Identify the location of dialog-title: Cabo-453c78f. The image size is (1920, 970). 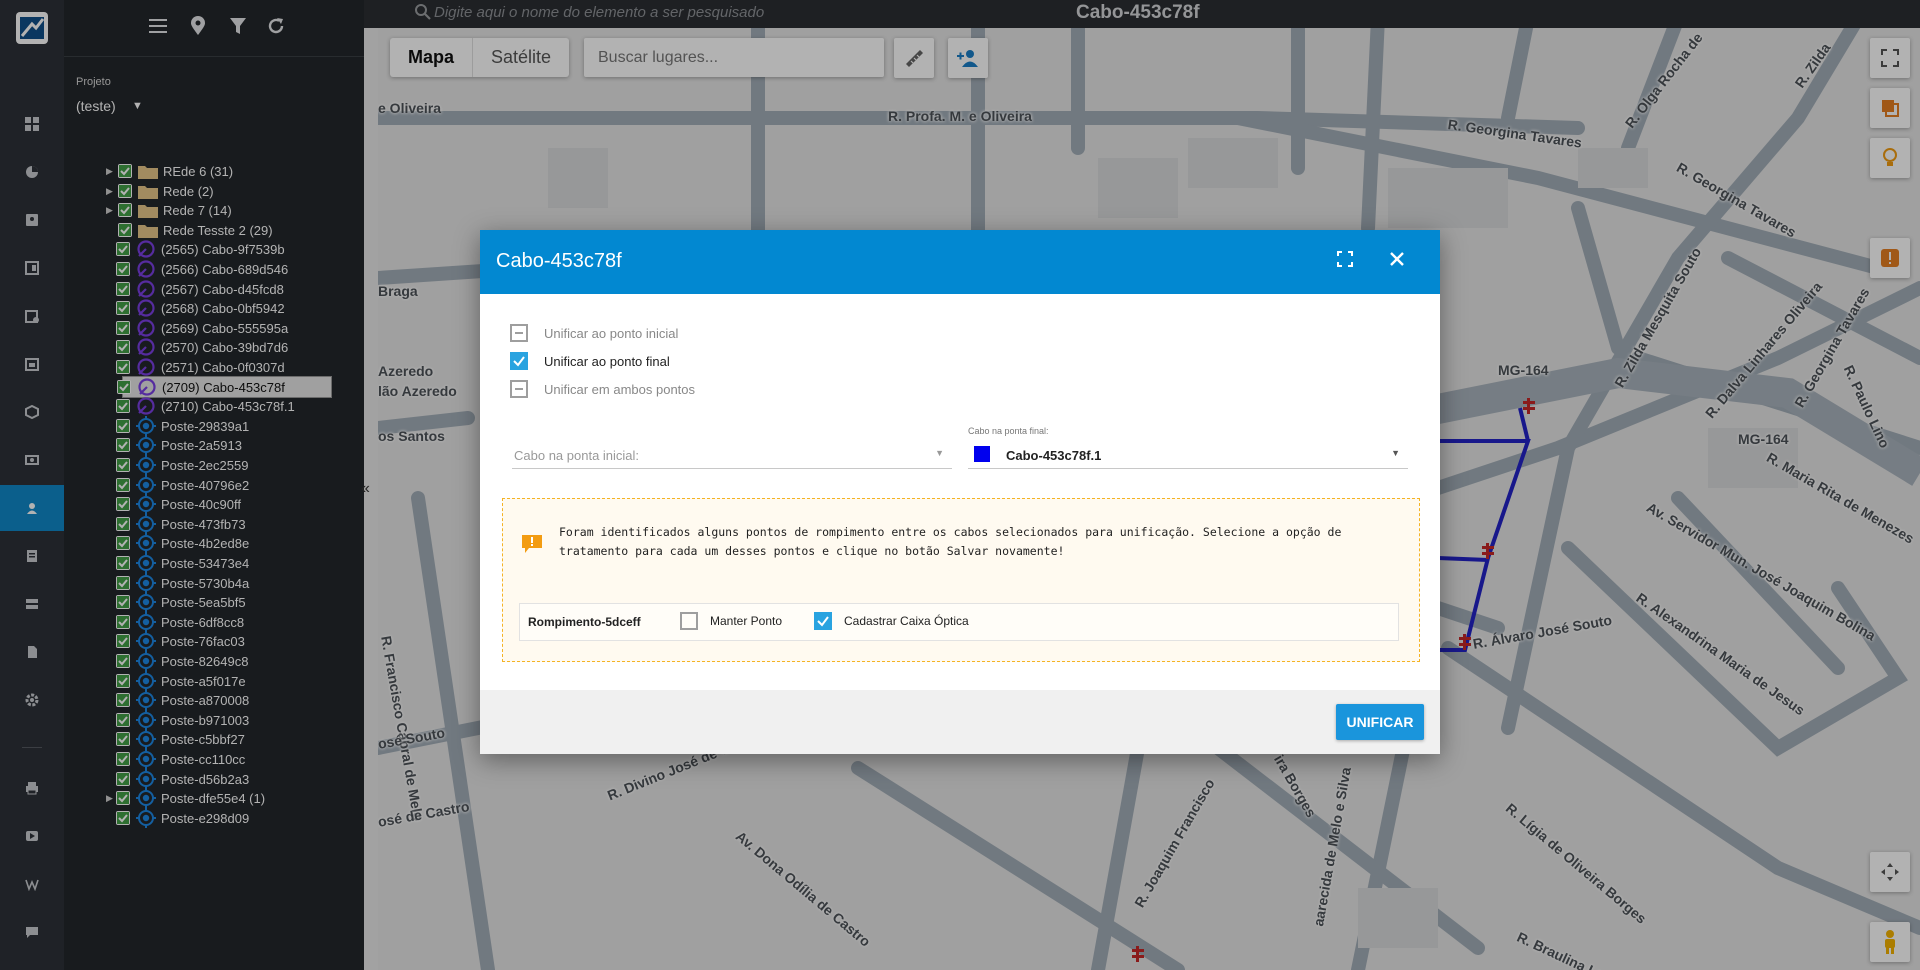
(559, 261).